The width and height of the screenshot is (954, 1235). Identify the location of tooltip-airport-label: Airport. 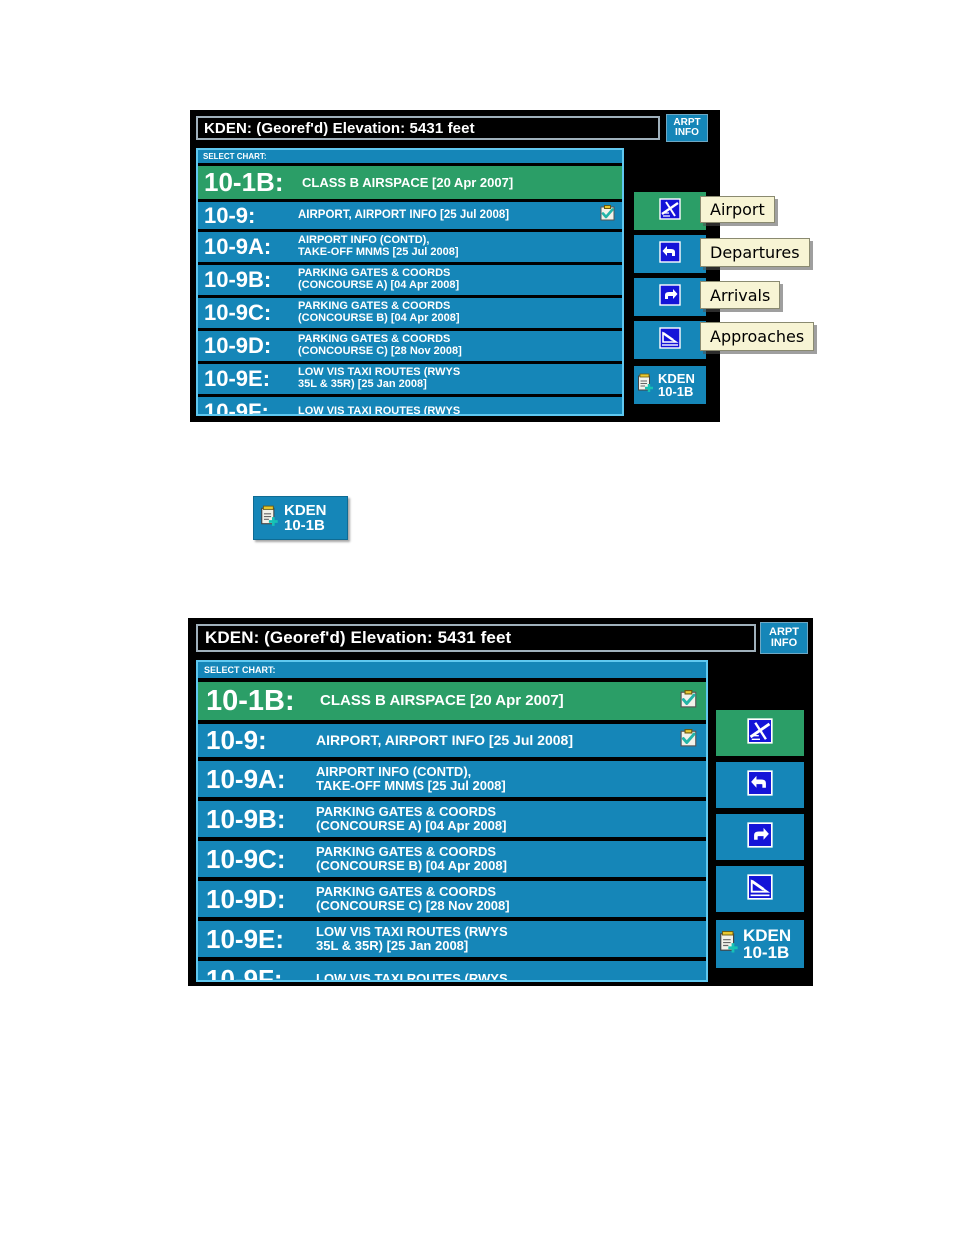
(737, 209).